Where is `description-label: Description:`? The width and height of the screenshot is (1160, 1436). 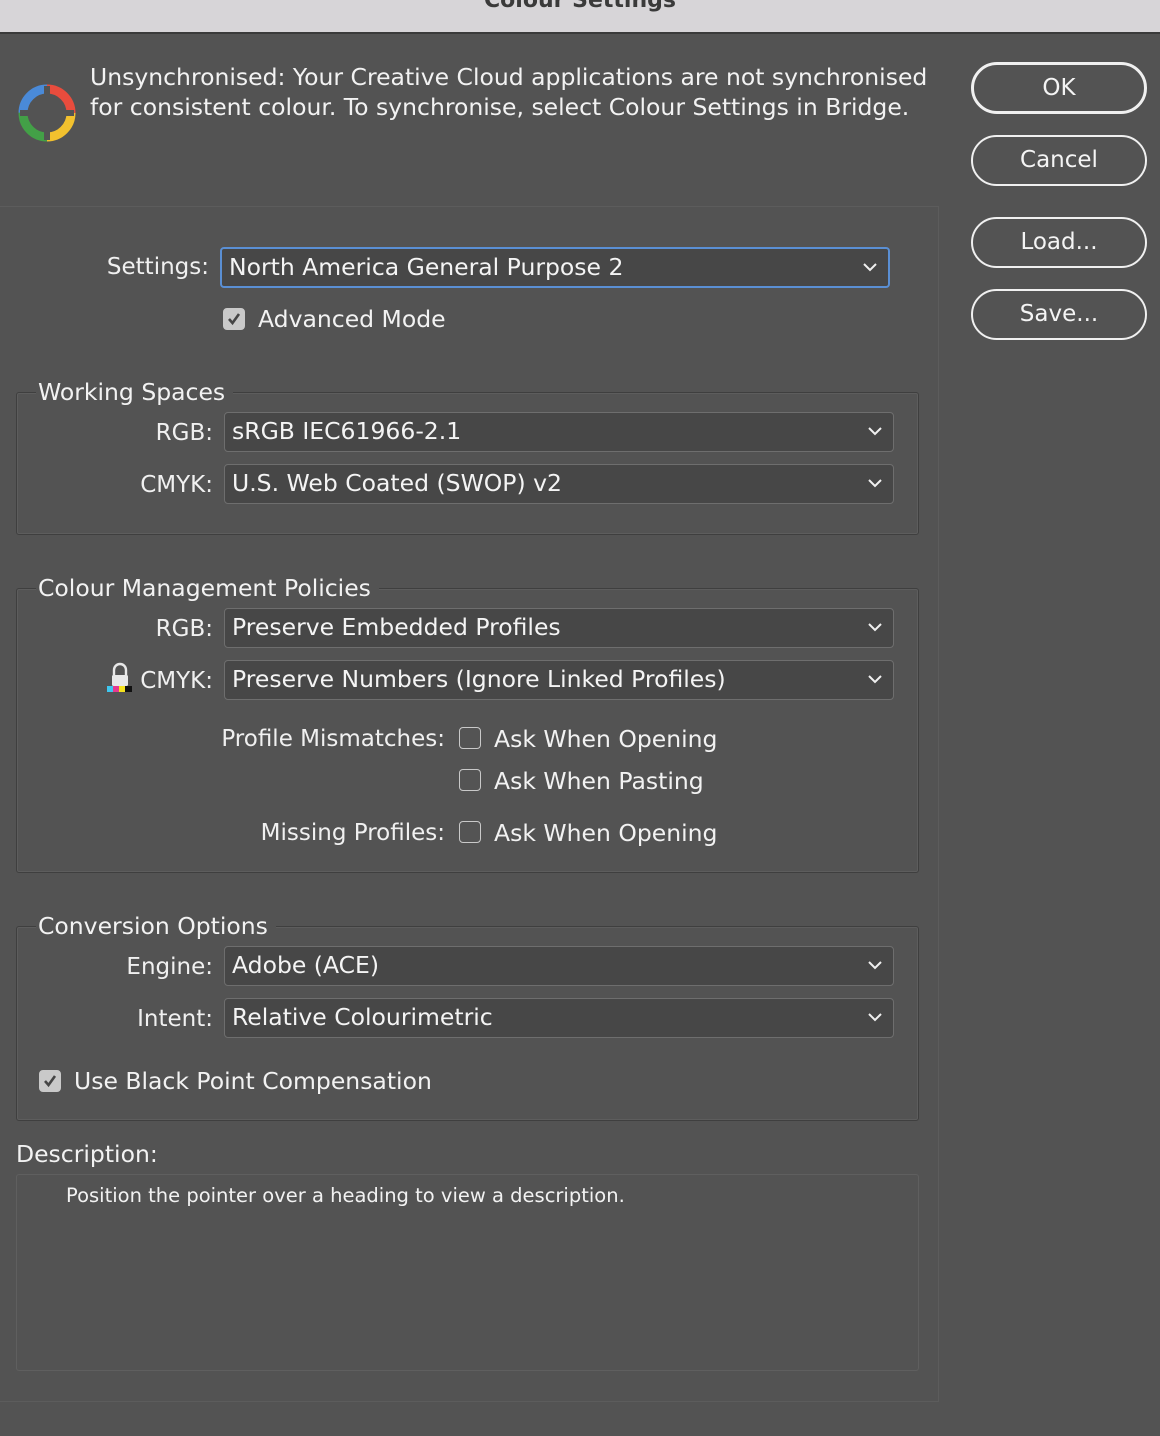 description-label: Description: is located at coordinates (87, 1154).